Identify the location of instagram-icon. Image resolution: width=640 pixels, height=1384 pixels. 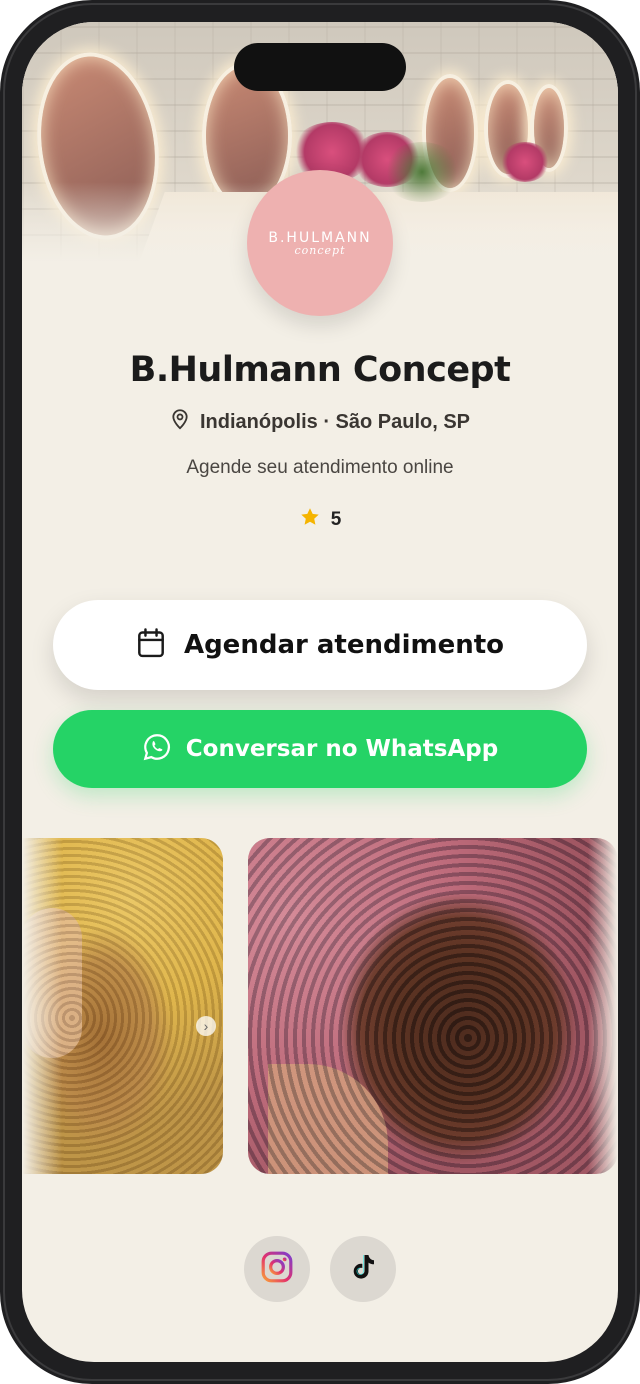
(277, 1269).